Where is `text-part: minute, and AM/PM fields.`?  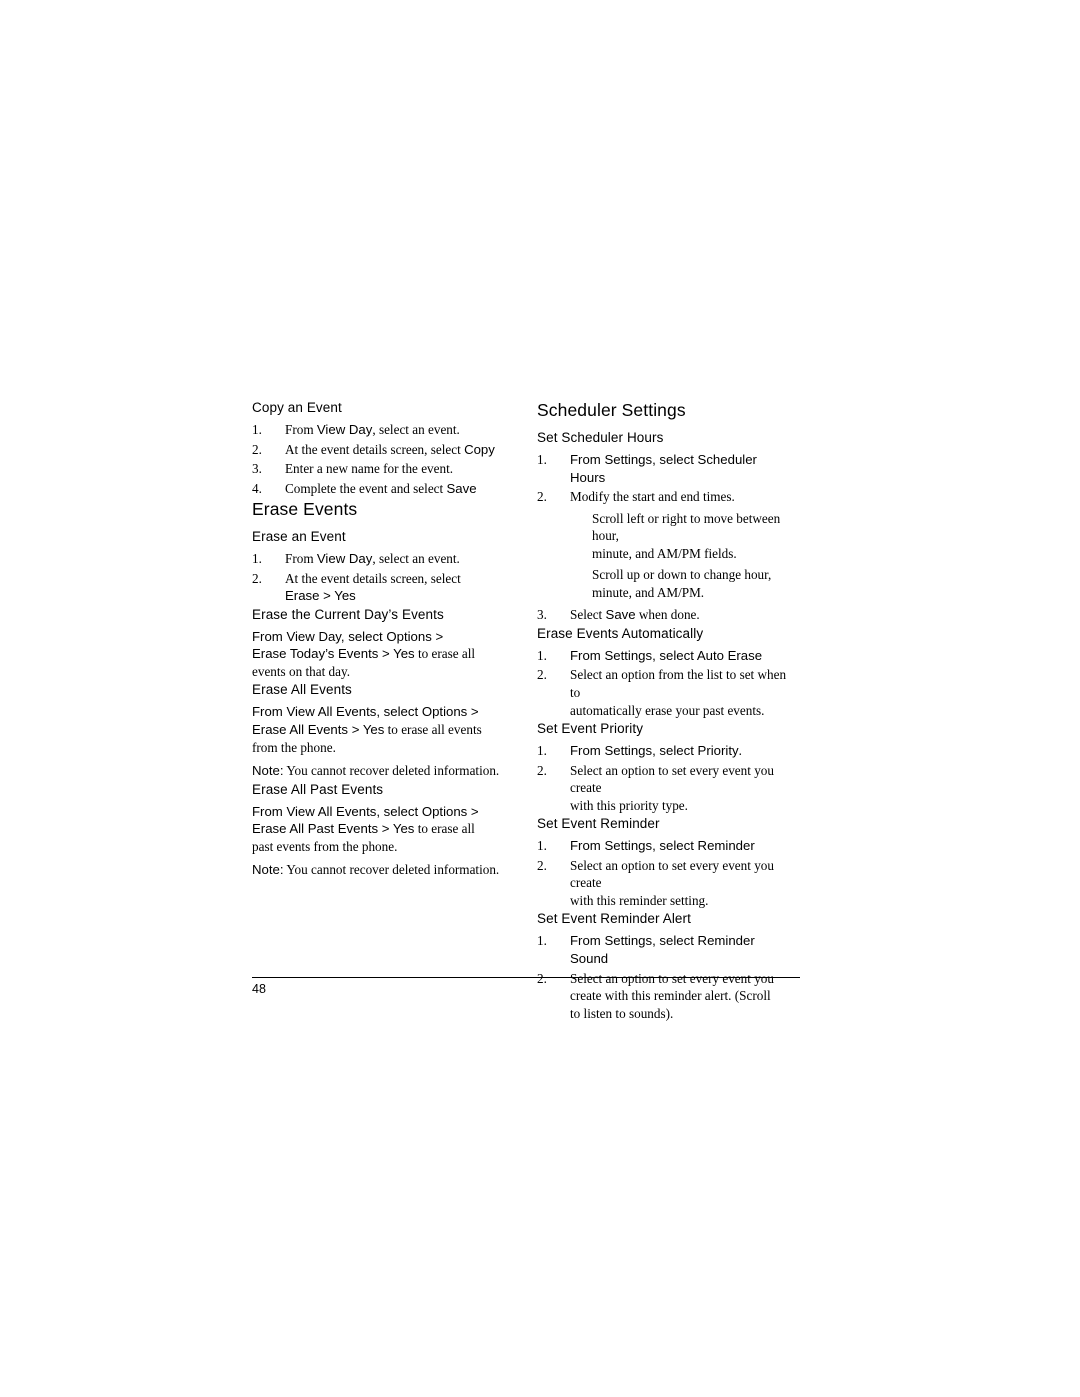
text-part: minute, and AM/PM fields. is located at coordinates (664, 553).